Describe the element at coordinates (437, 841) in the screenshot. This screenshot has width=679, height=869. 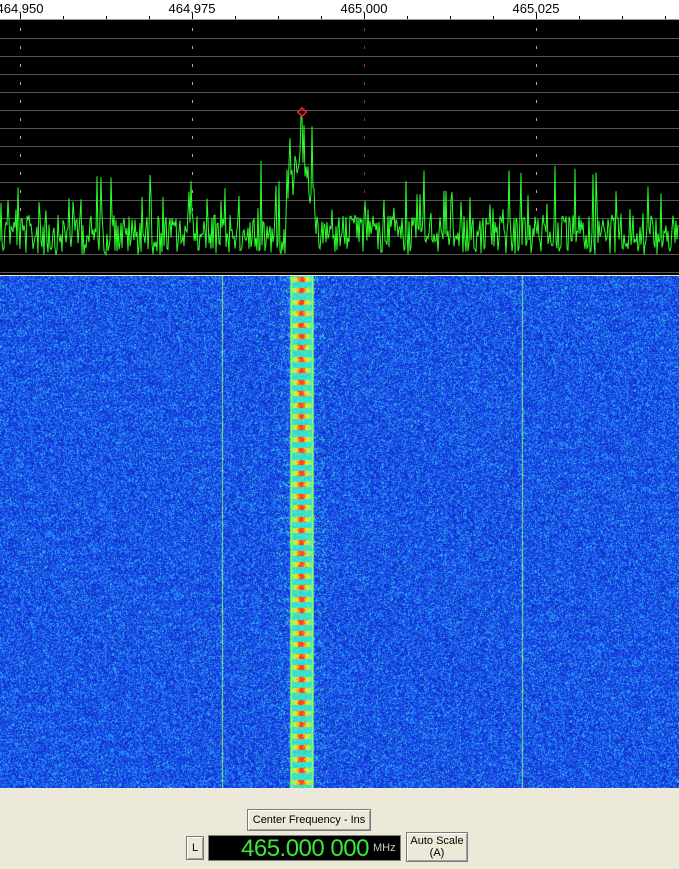
I see `auto-scale-label: Auto Scale` at that location.